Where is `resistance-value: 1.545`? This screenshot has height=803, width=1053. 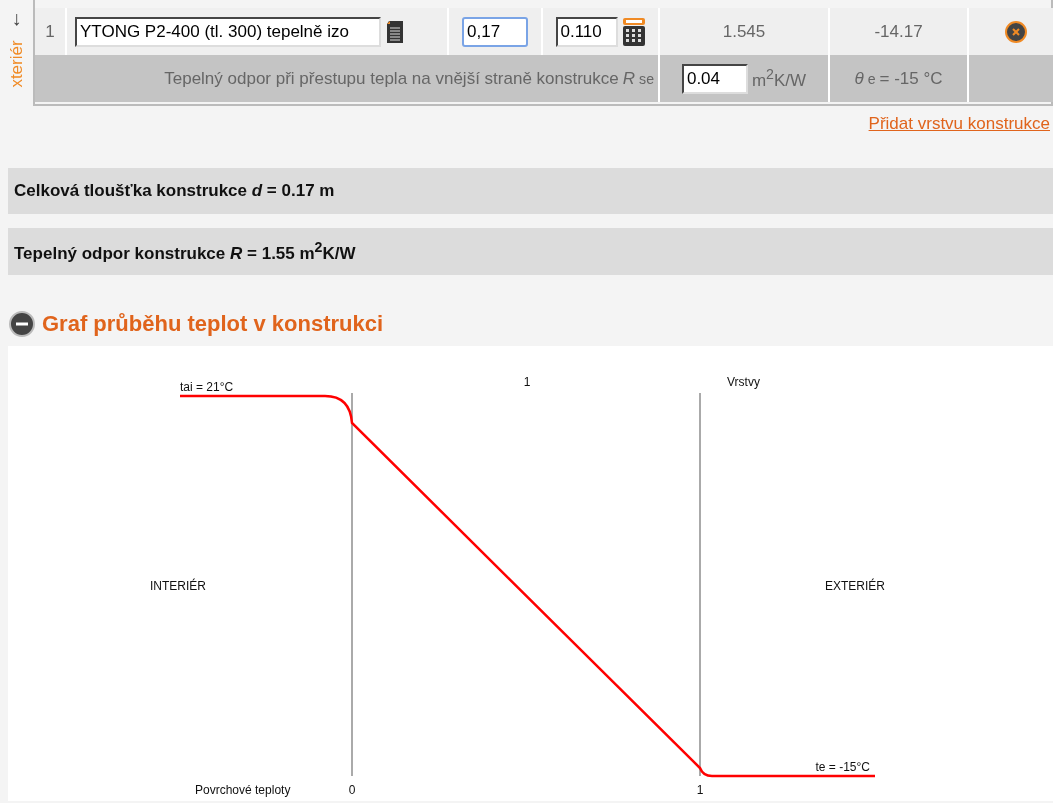
resistance-value: 1.545 is located at coordinates (744, 31).